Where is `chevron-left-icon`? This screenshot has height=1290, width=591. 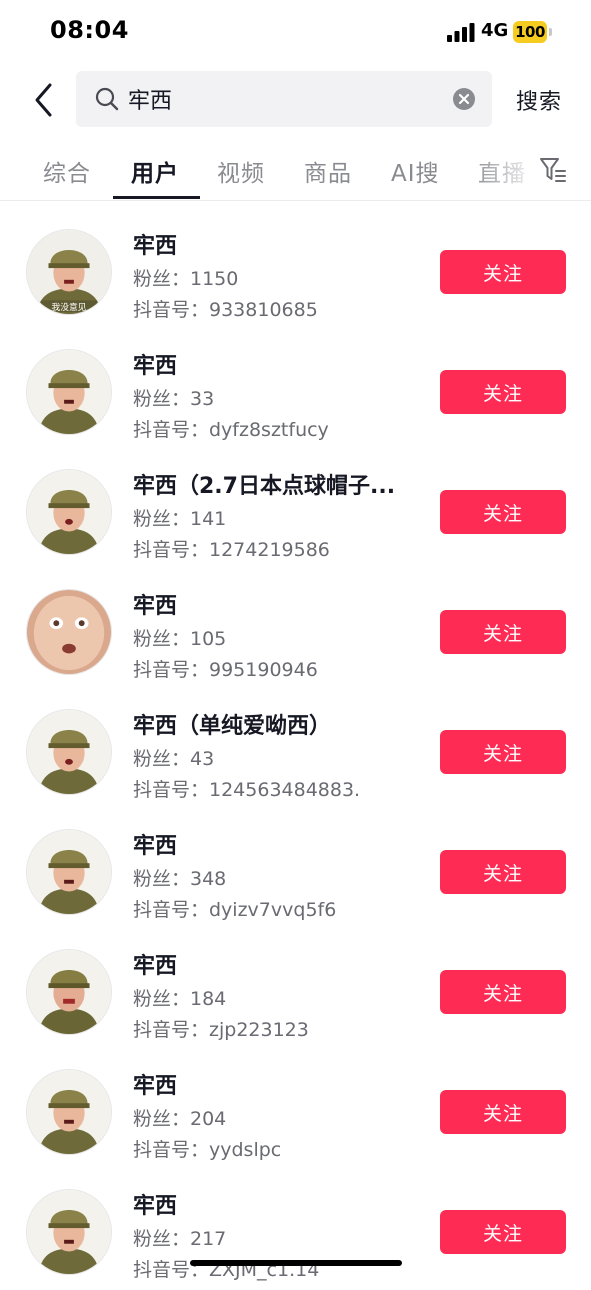
chevron-left-icon is located at coordinates (43, 100).